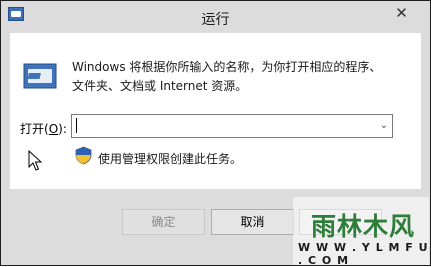  Describe the element at coordinates (401, 13) in the screenshot. I see `close-button: ✕` at that location.